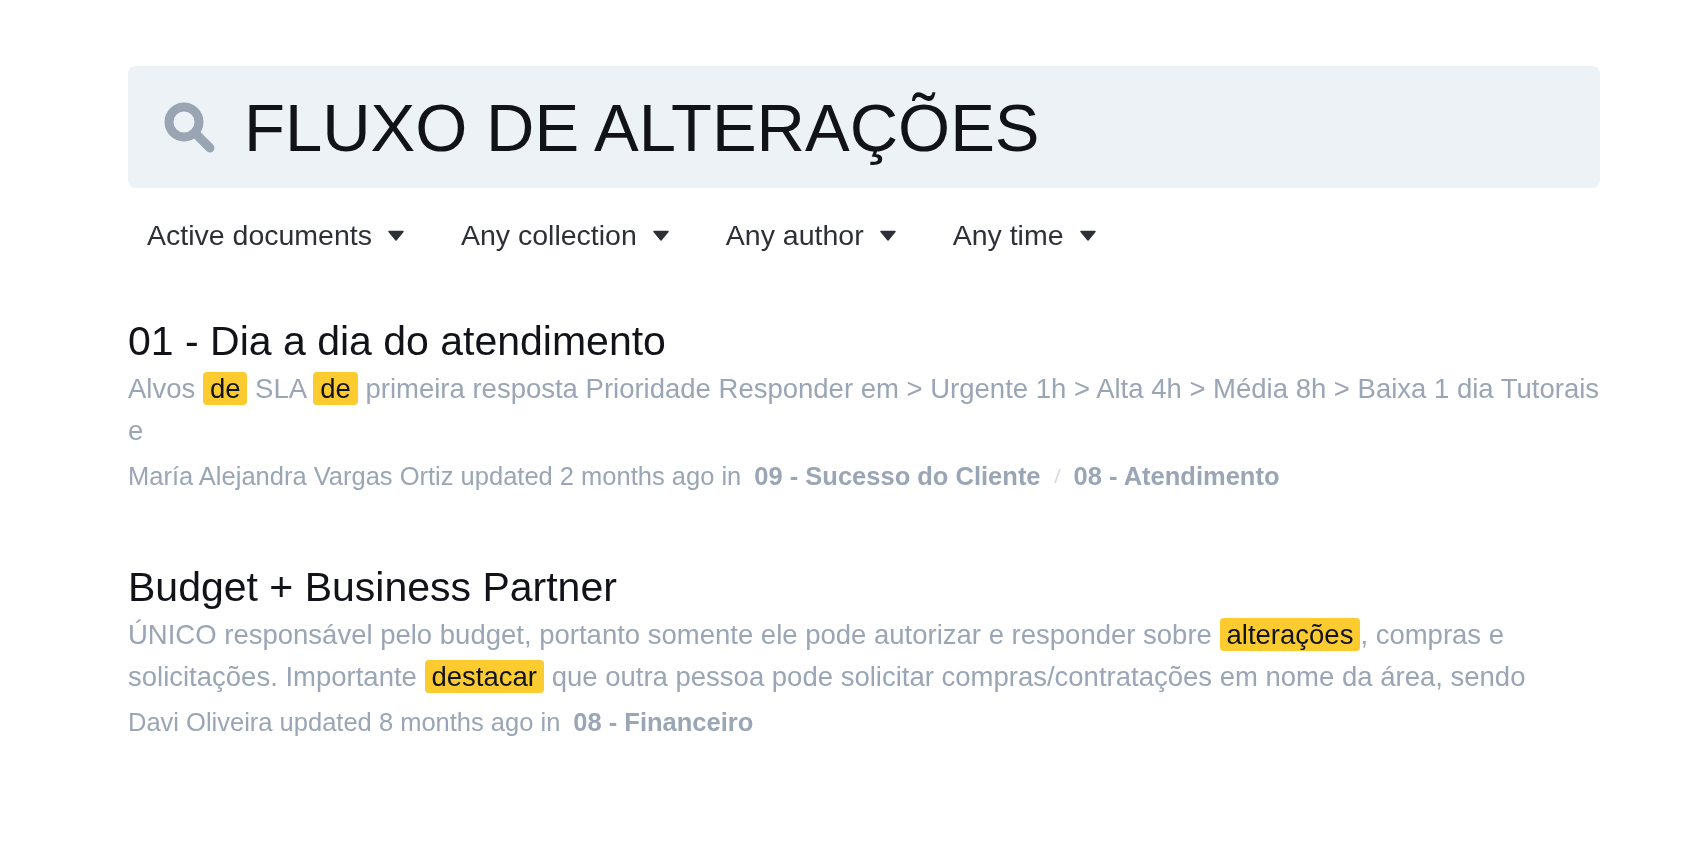  What do you see at coordinates (564, 235) in the screenshot?
I see `filter-dropdown: Any collection` at bounding box center [564, 235].